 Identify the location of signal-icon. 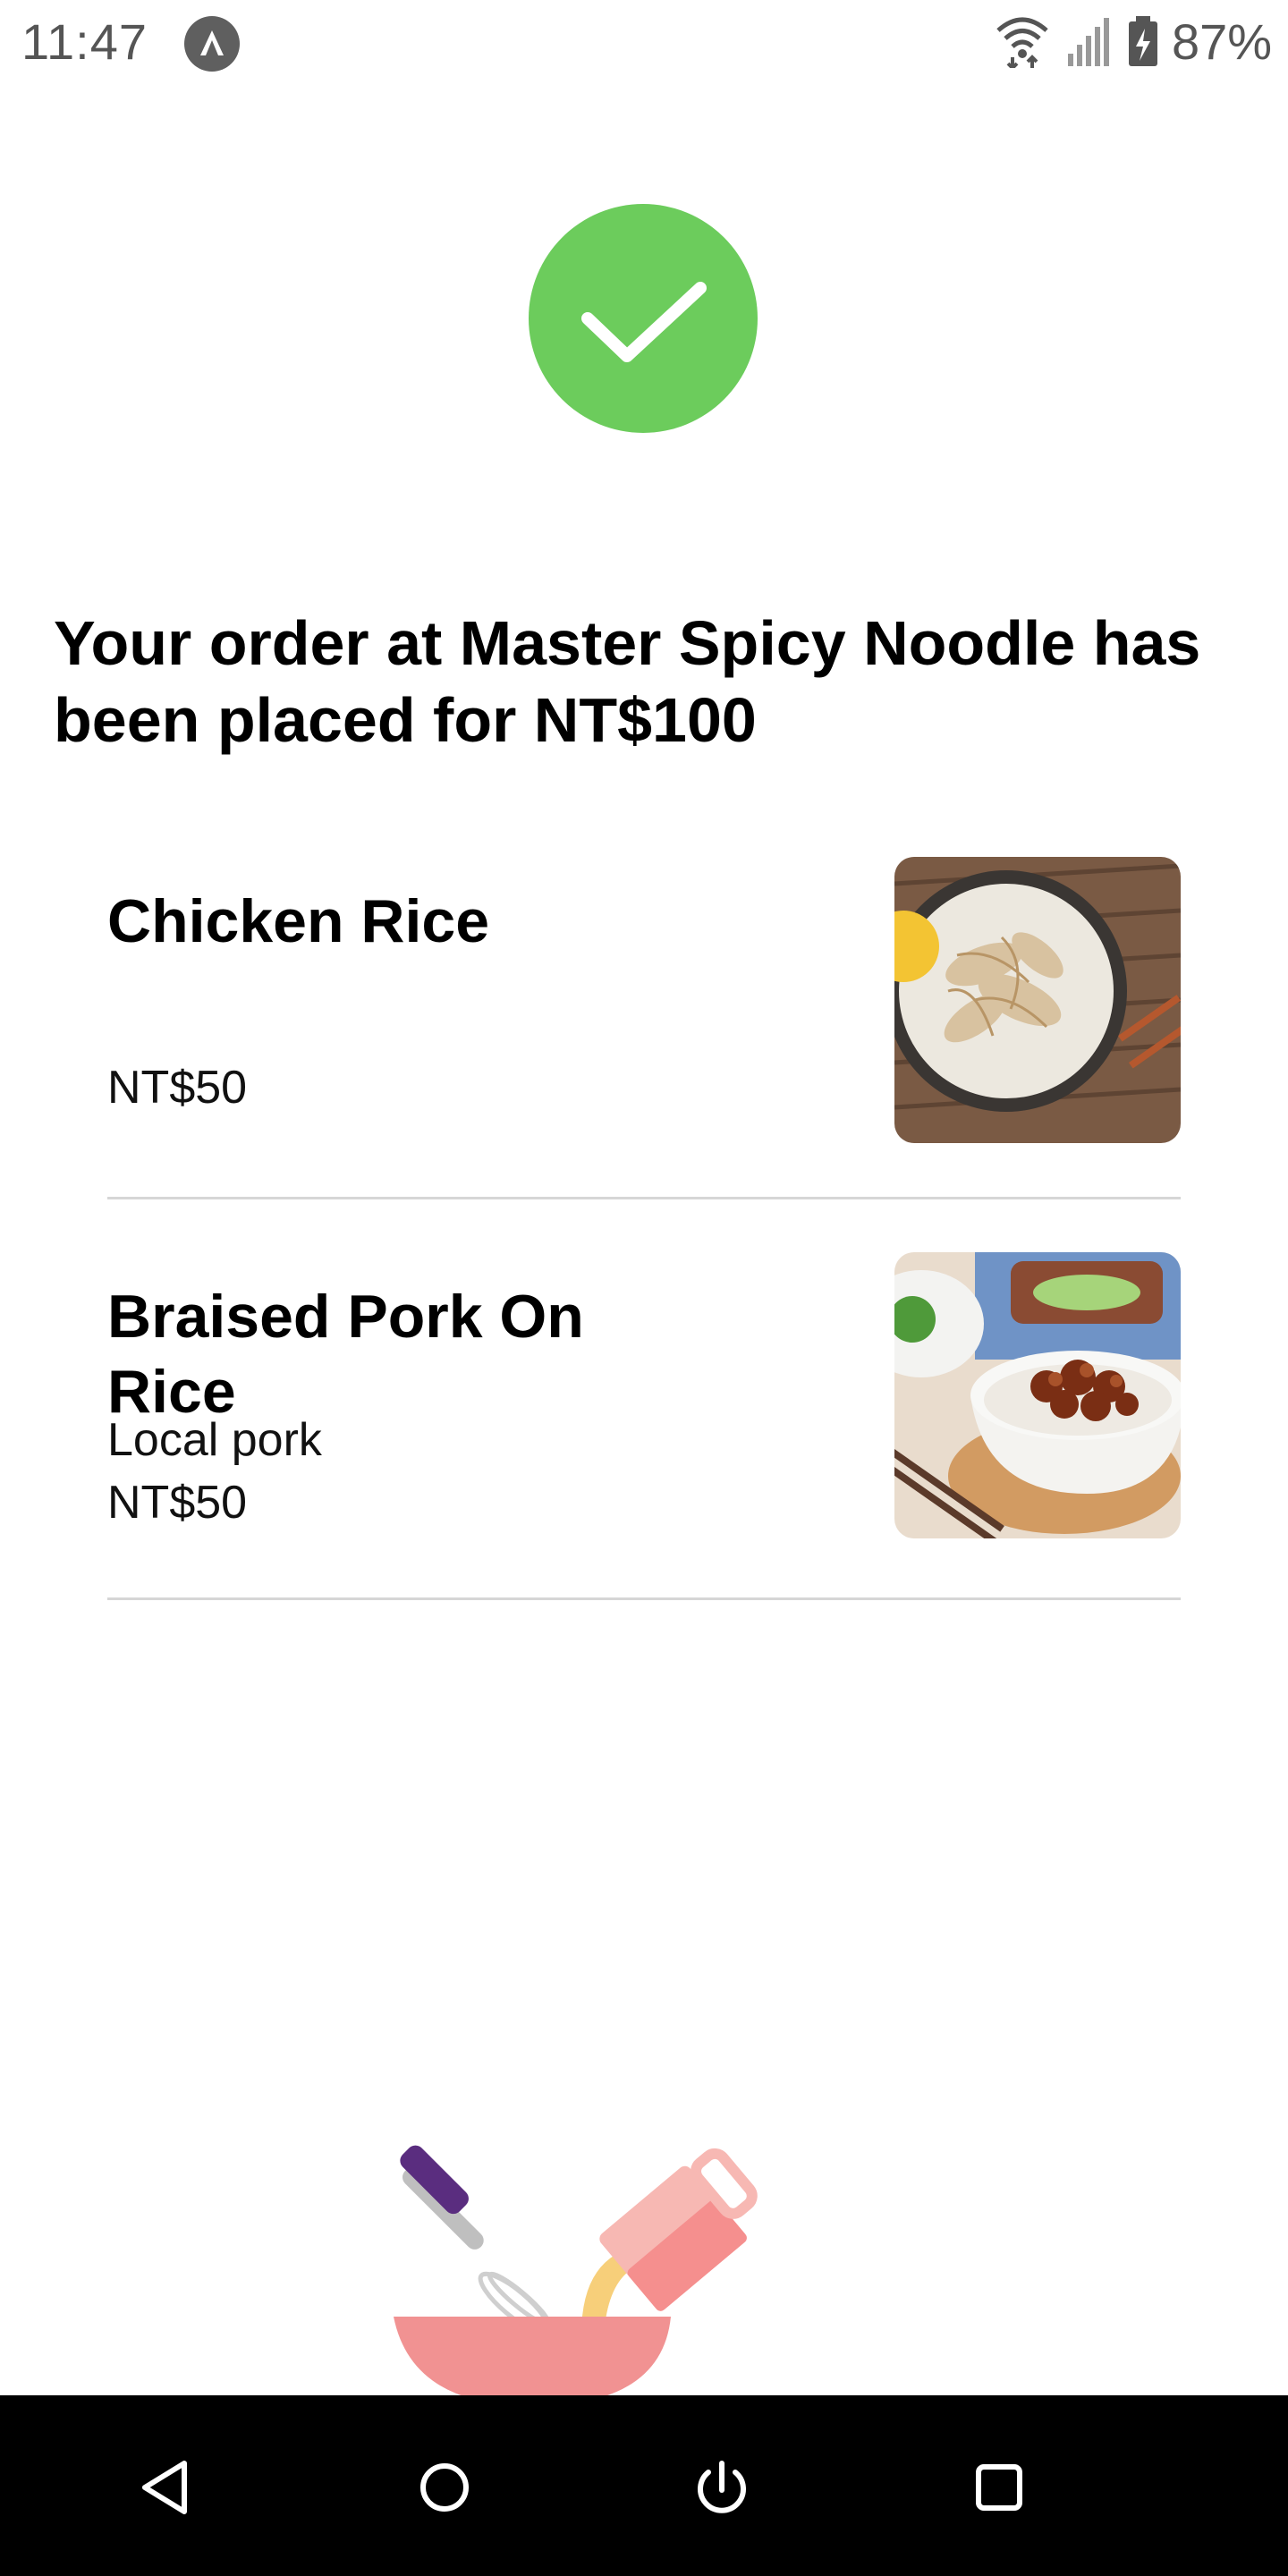
(1087, 44).